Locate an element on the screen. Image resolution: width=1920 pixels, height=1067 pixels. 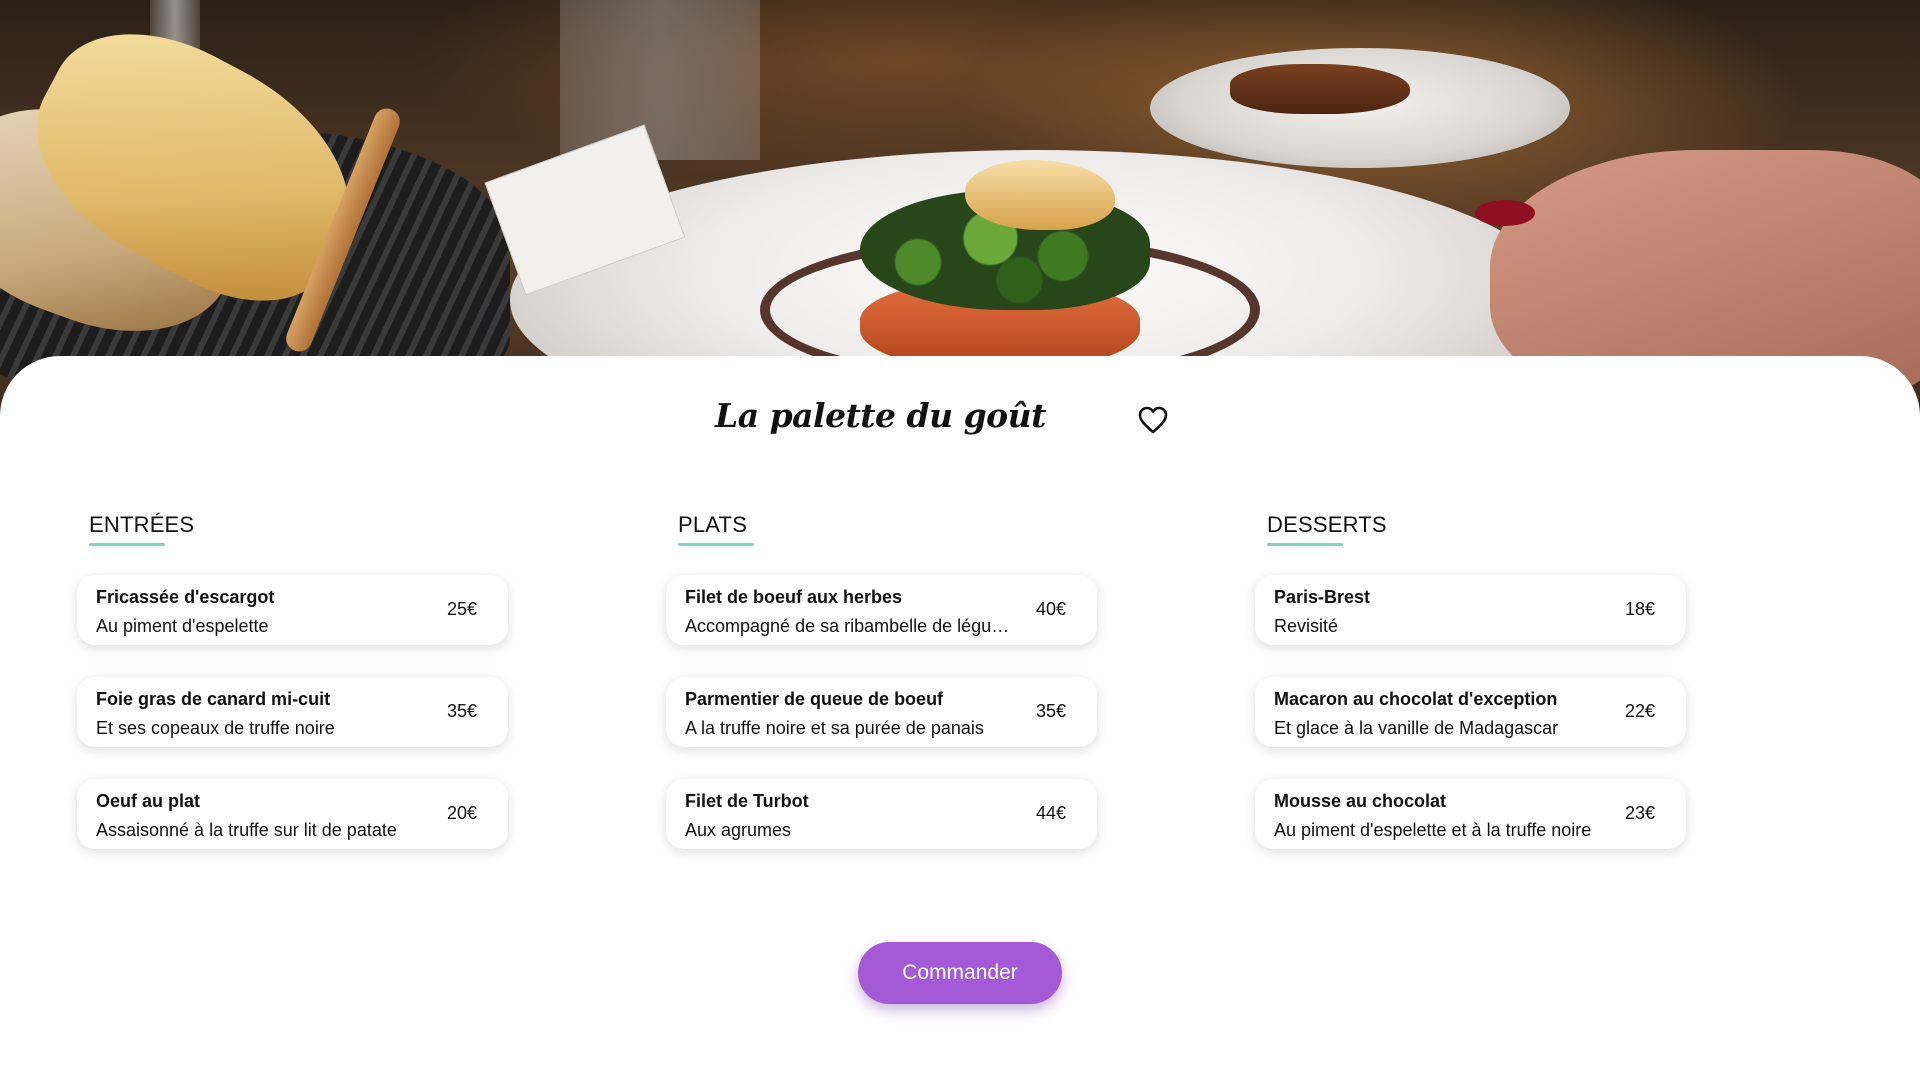
menu-item-price: 18€ is located at coordinates (1639, 609).